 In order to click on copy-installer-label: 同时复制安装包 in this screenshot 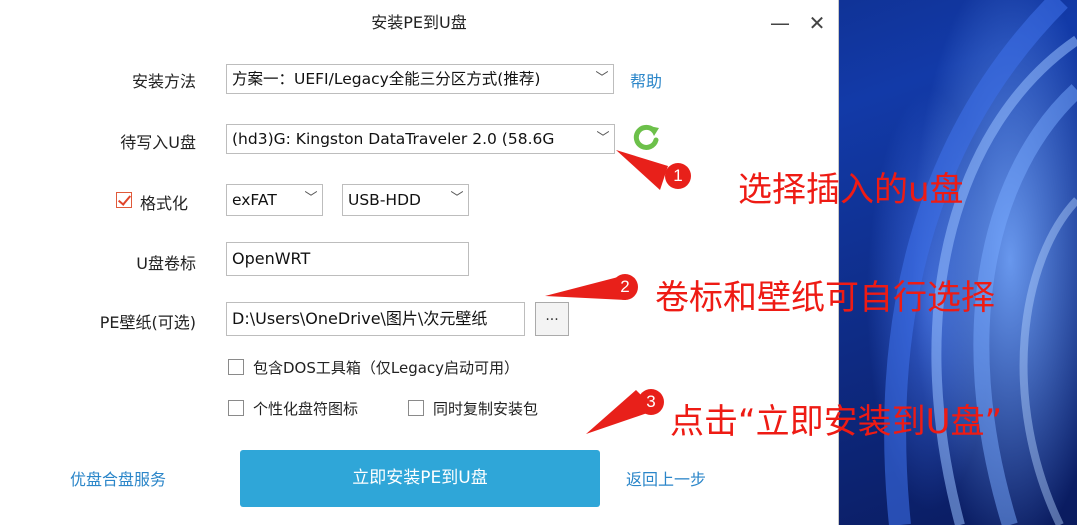, I will do `click(486, 409)`.